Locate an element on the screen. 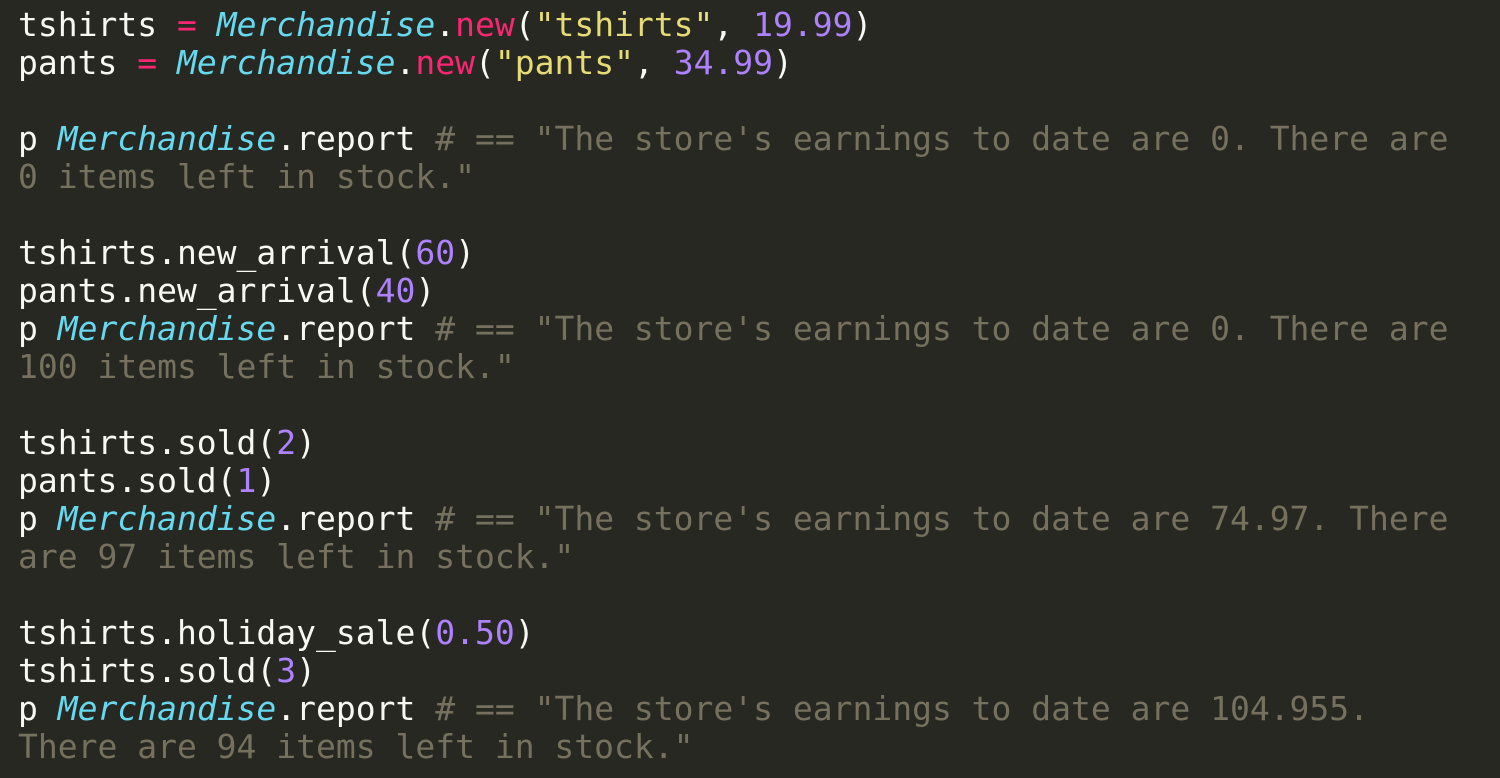 This screenshot has height=778, width=1500. token-number: 2 is located at coordinates (286, 442).